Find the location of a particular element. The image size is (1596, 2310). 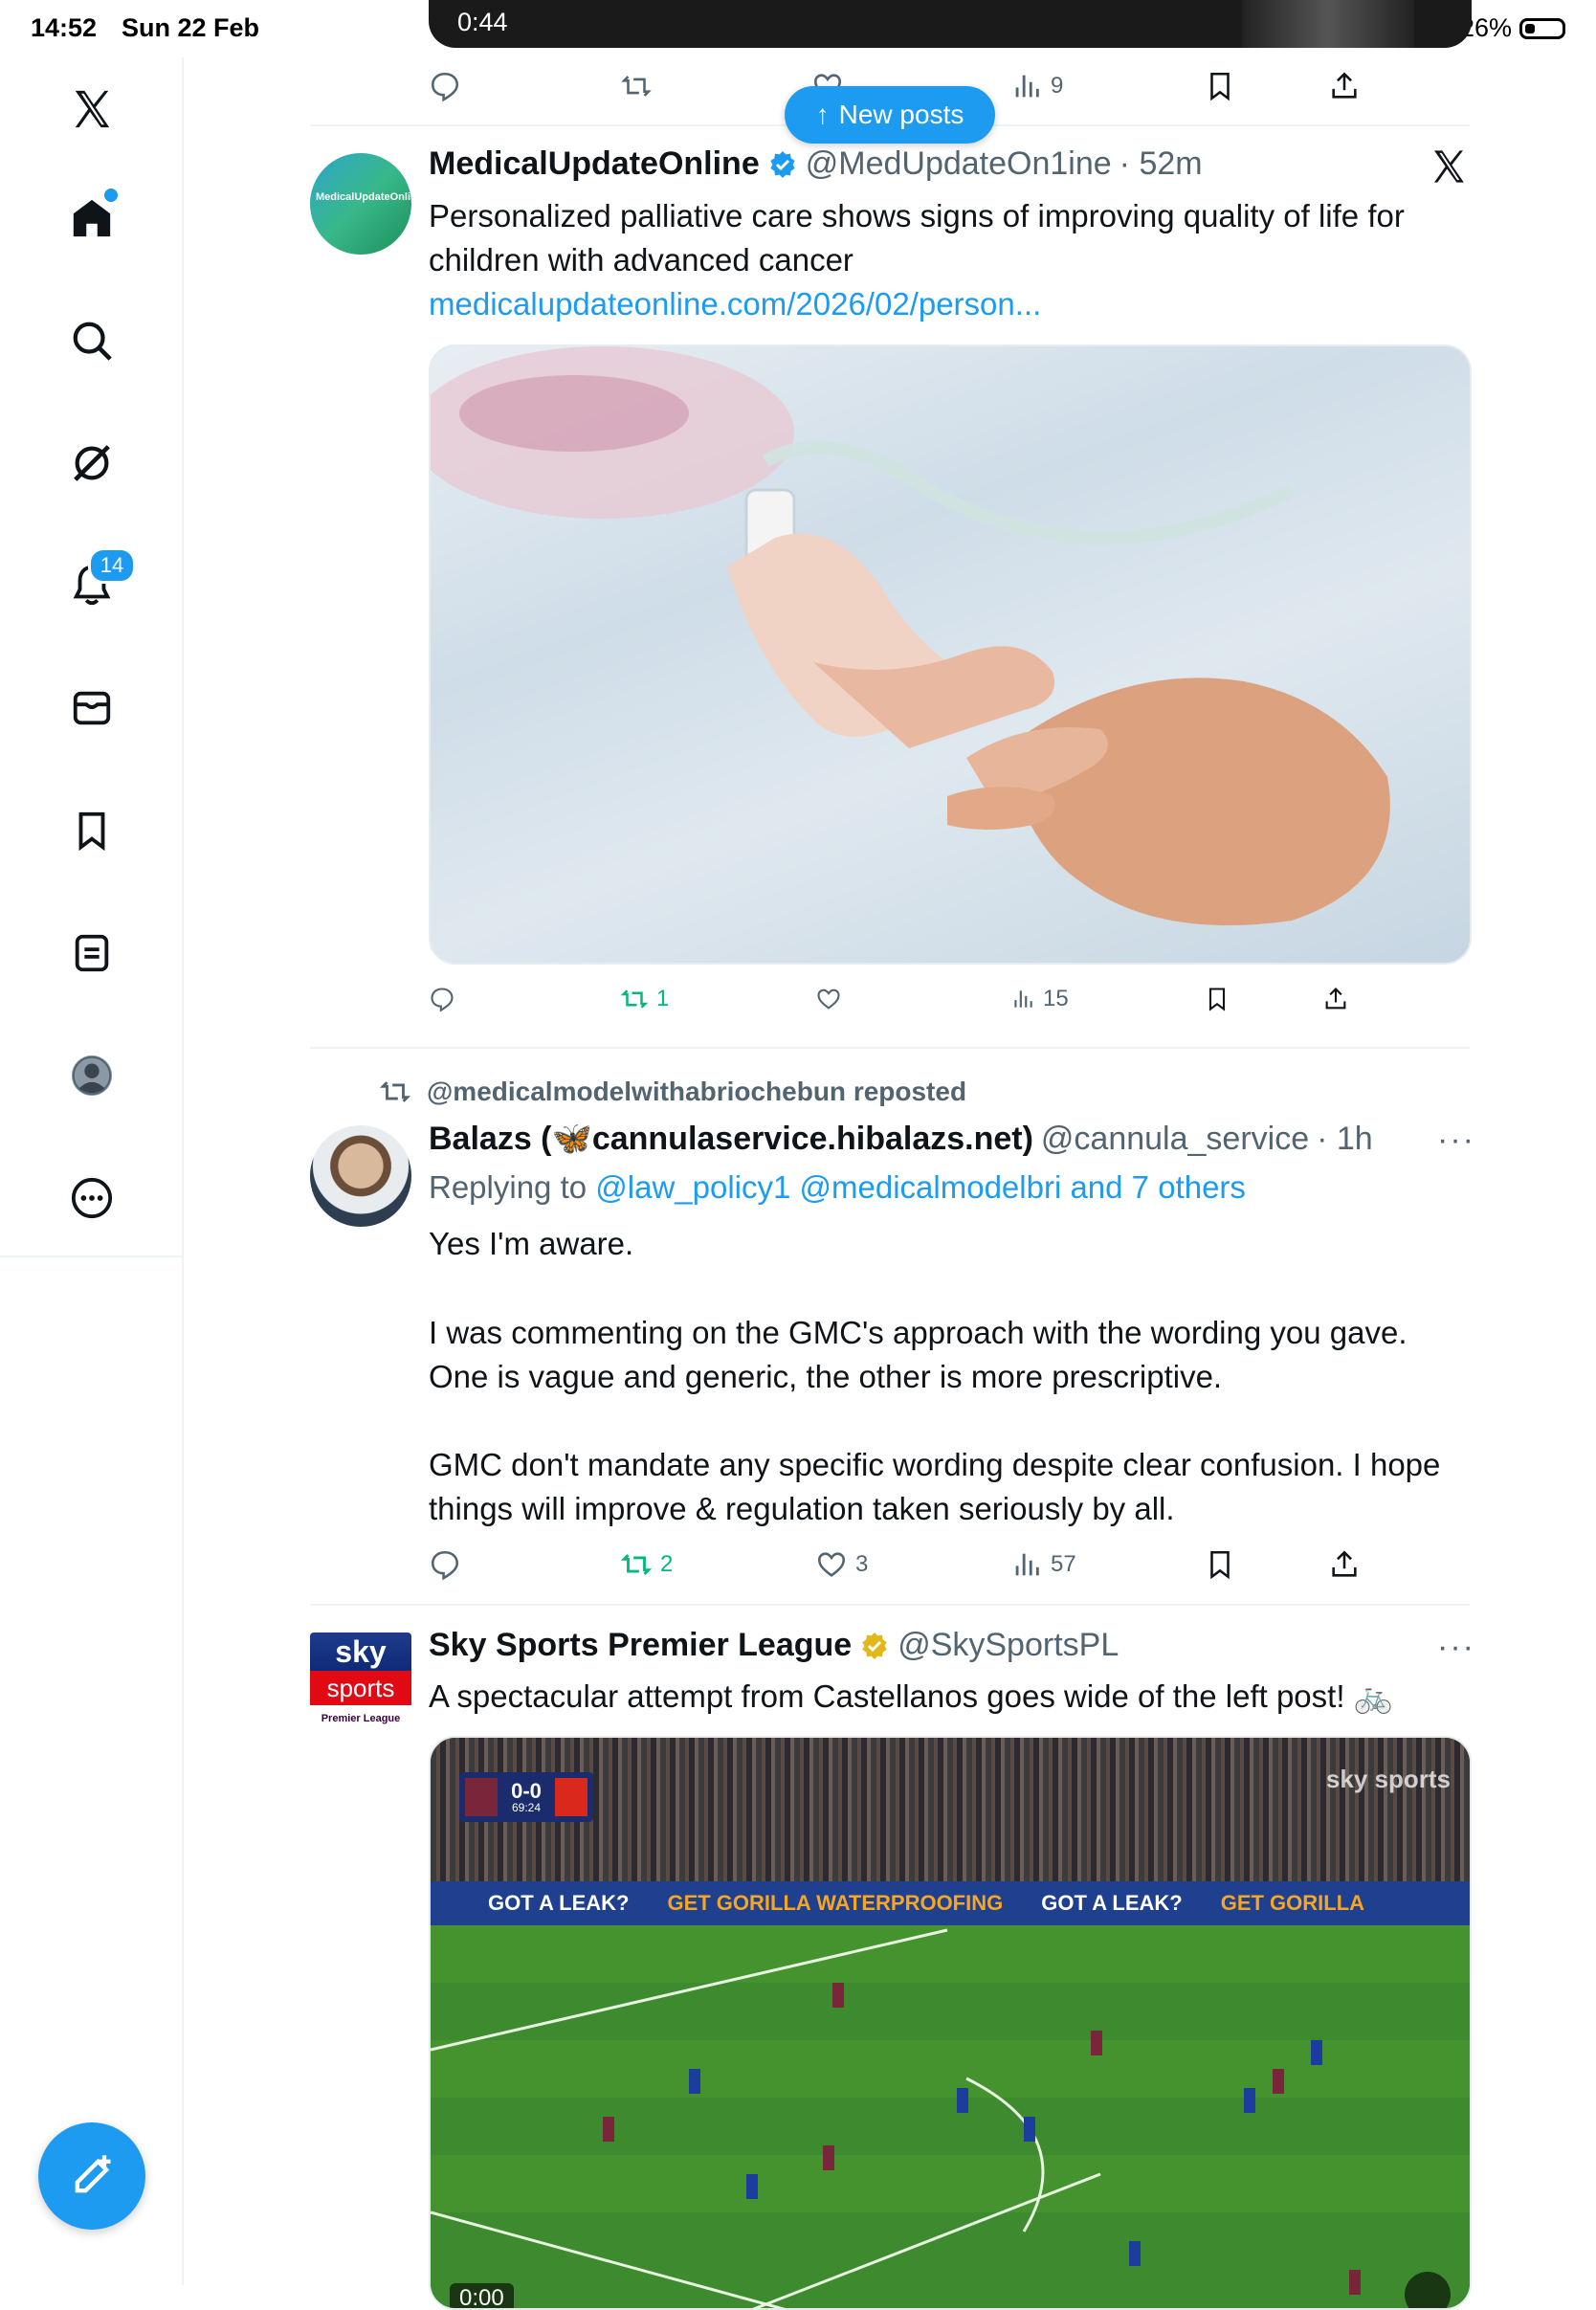

retweet-button: 1 is located at coordinates (645, 999).